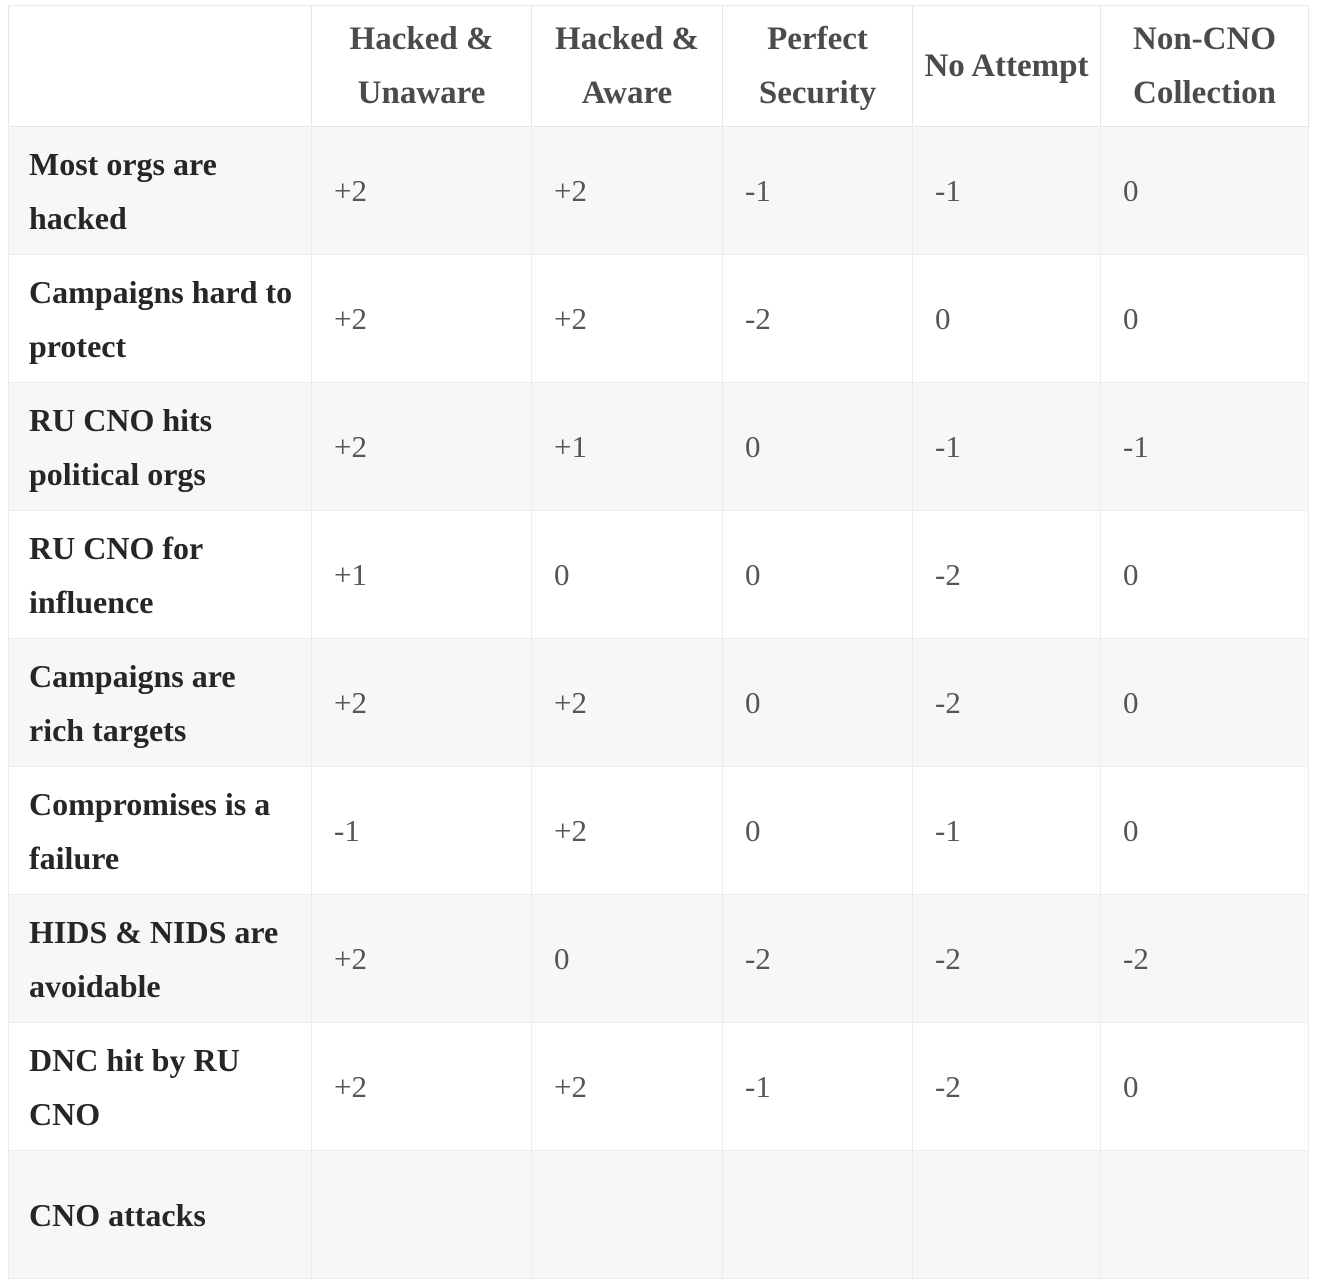 The width and height of the screenshot is (1337, 1279). I want to click on table-row: Campaigns are rich targets +2 +2 0 -2 0, so click(658, 702).